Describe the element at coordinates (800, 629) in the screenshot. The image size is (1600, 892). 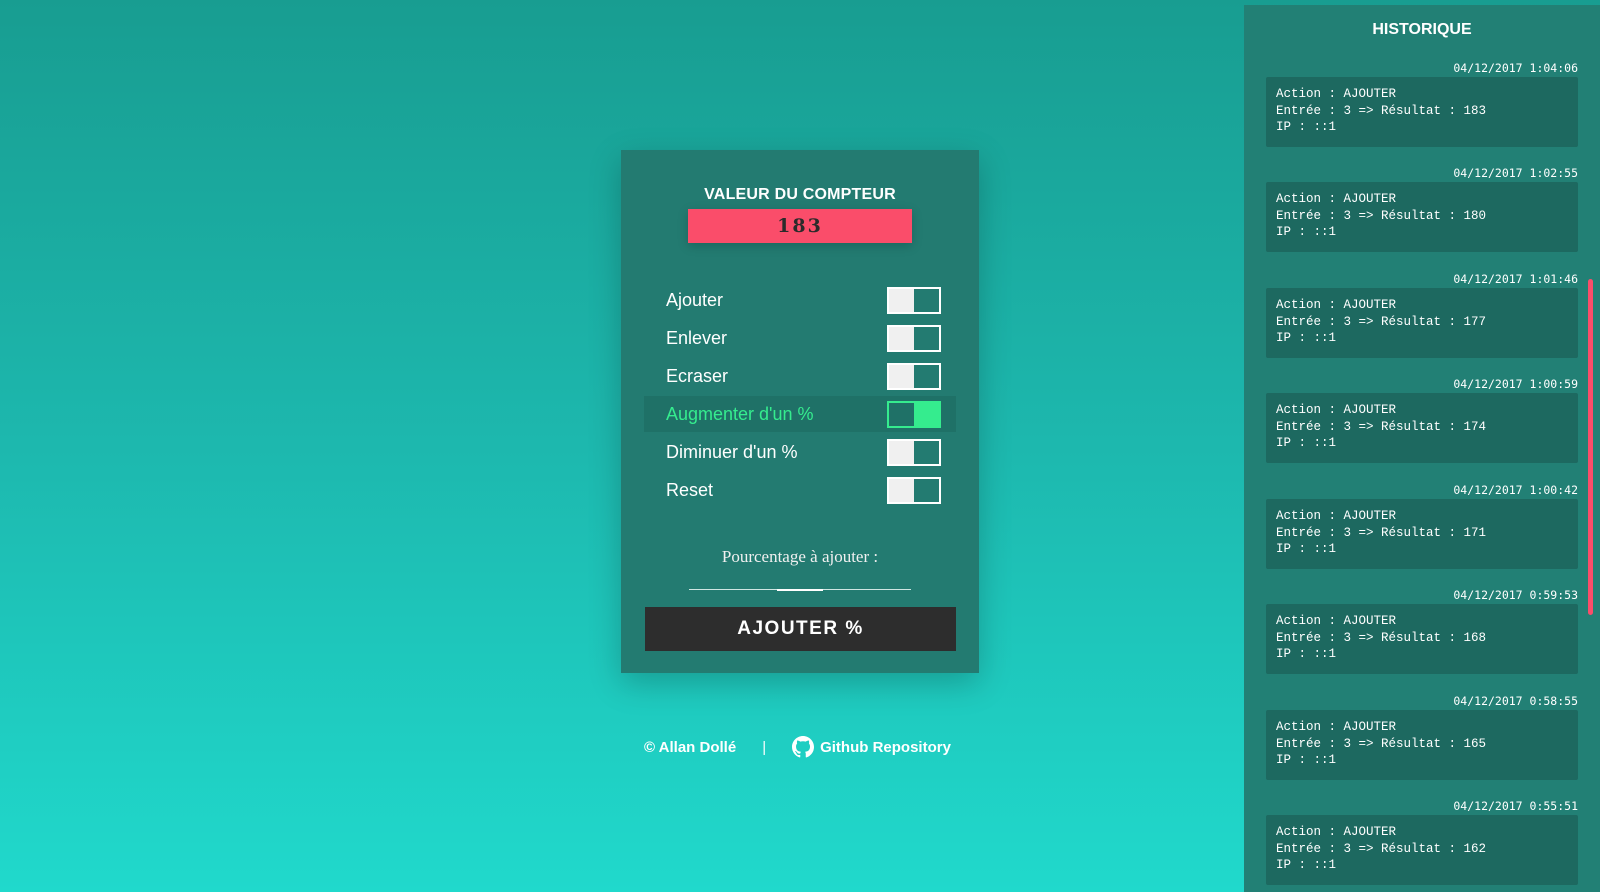
I see `submit-button: AJOUTER %` at that location.